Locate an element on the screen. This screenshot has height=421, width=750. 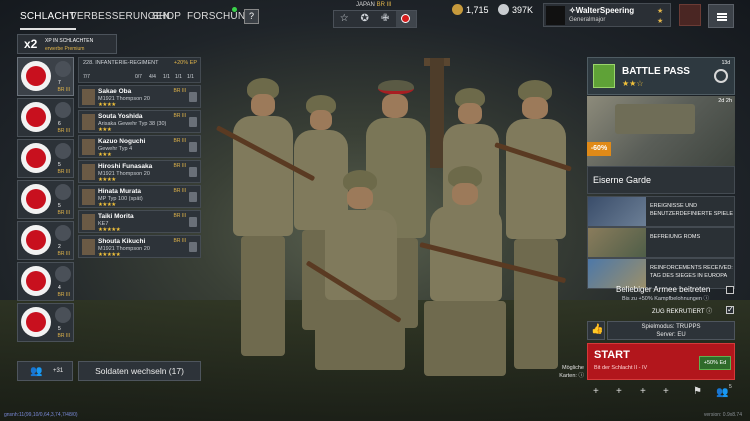
soldier-stars: ★★★★★ is located at coordinates (109, 255).